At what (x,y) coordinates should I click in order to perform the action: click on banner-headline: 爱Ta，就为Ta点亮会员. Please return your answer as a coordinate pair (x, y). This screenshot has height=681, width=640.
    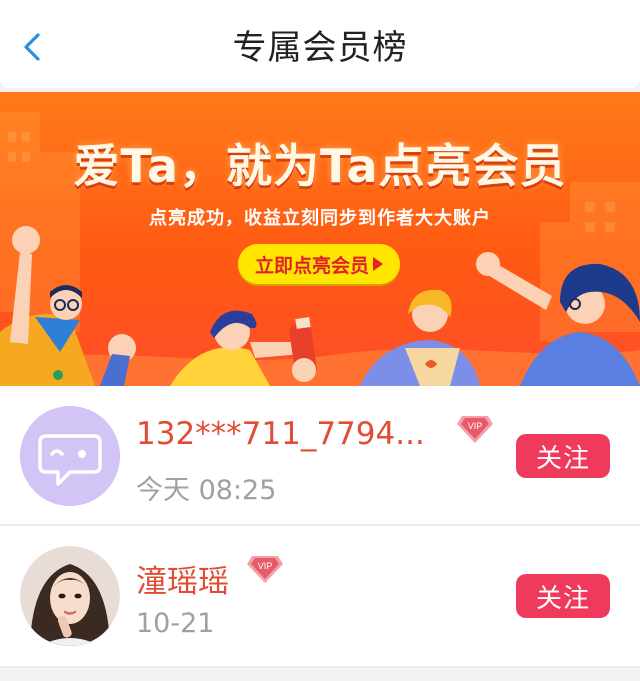
    Looking at the image, I should click on (320, 166).